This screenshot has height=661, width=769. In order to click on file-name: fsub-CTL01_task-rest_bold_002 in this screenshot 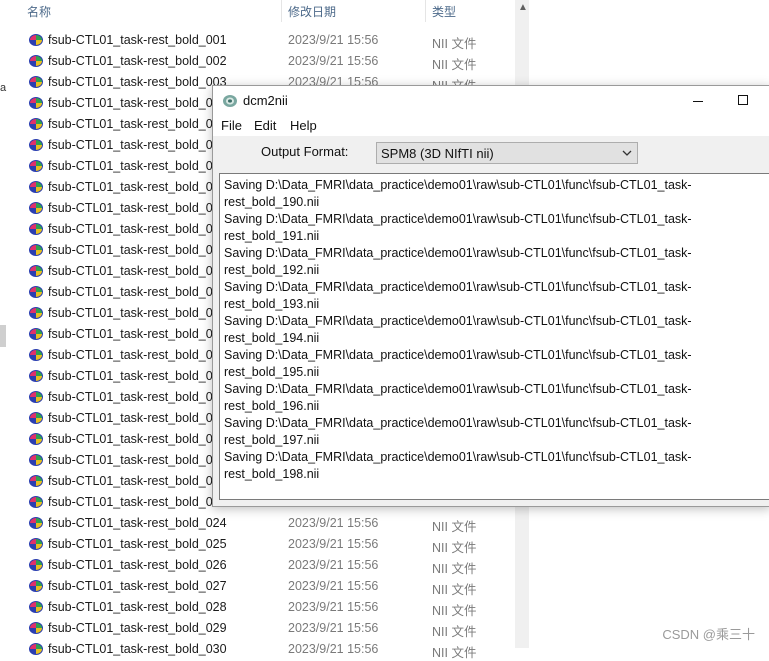, I will do `click(137, 61)`.